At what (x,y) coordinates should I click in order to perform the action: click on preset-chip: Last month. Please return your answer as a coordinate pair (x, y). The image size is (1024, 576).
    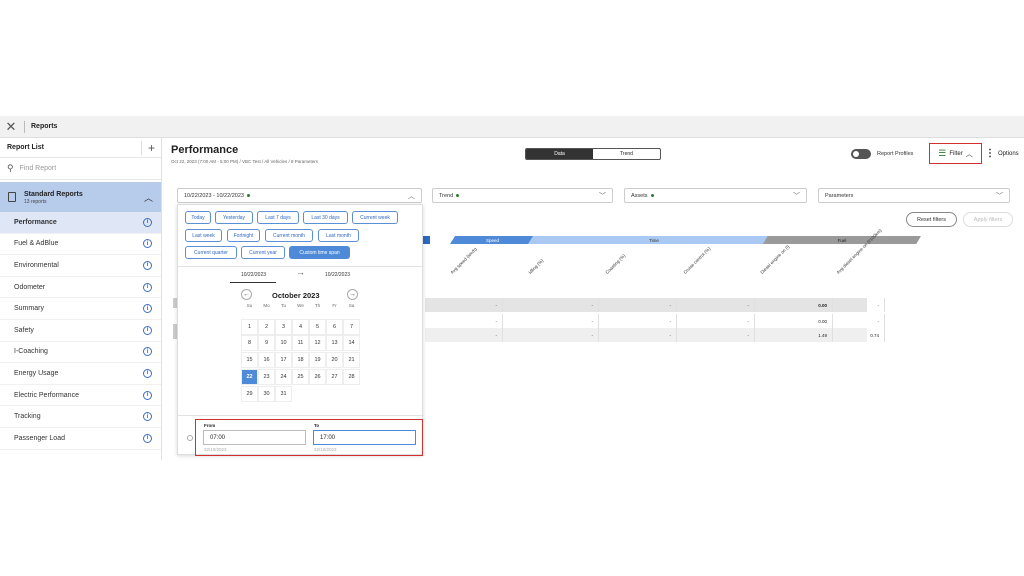
    Looking at the image, I should click on (338, 235).